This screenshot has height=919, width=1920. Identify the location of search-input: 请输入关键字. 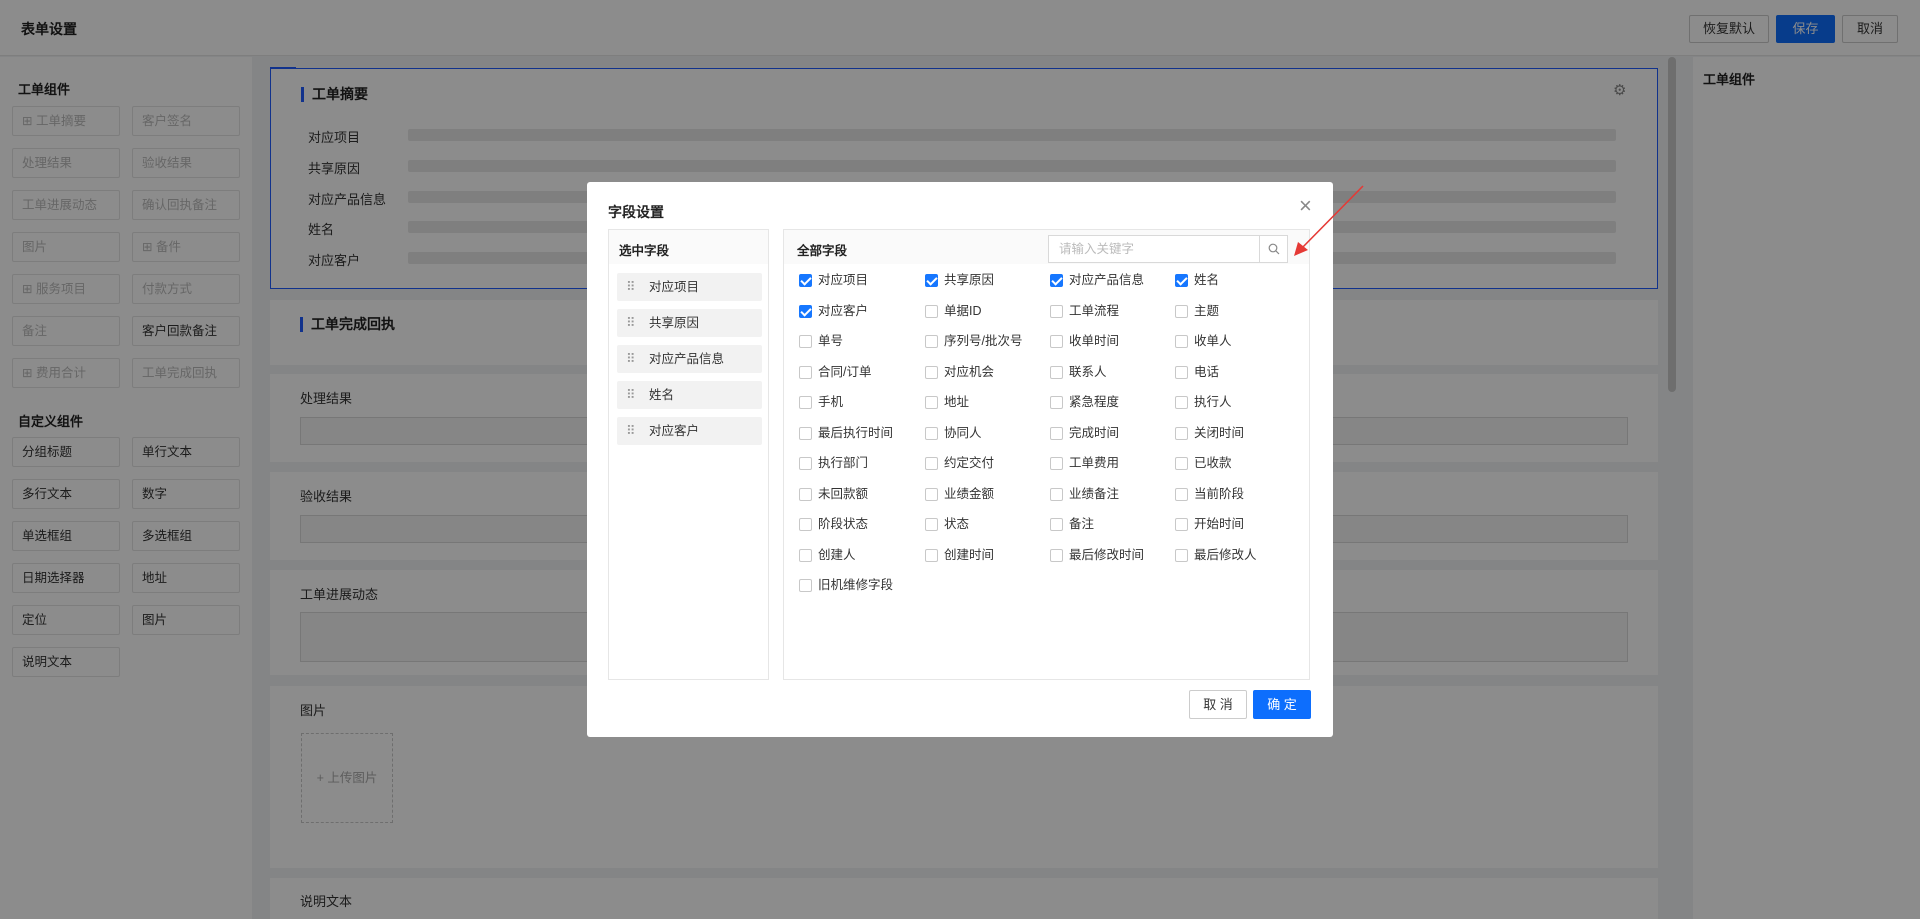
(1154, 249).